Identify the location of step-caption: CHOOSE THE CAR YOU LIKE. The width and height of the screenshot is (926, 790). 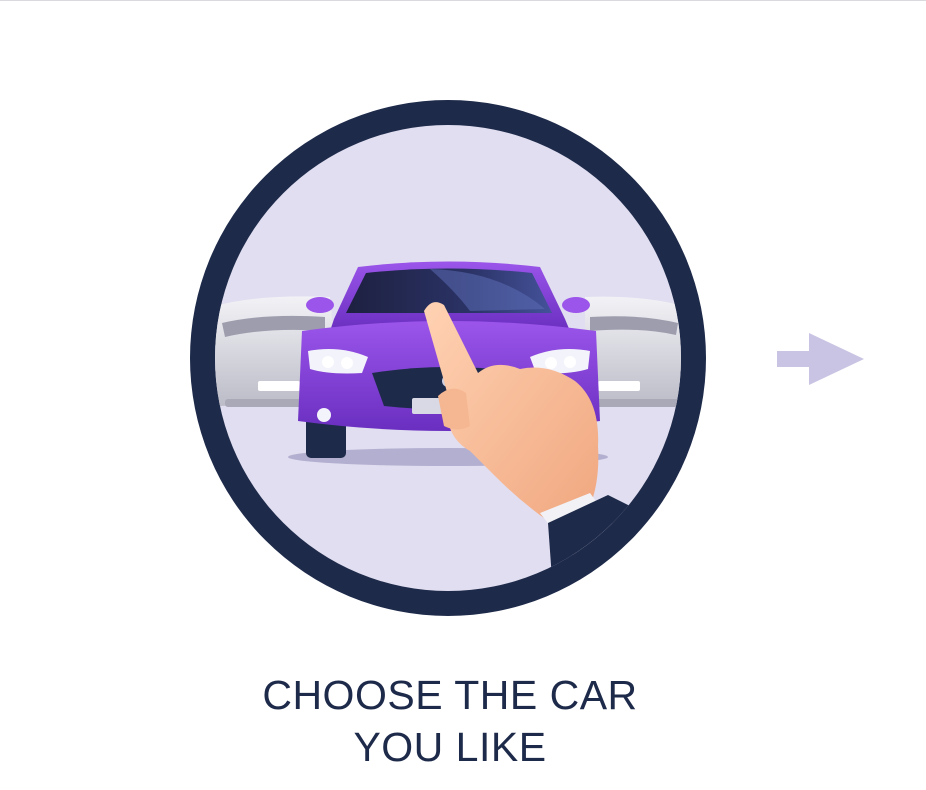
(450, 721).